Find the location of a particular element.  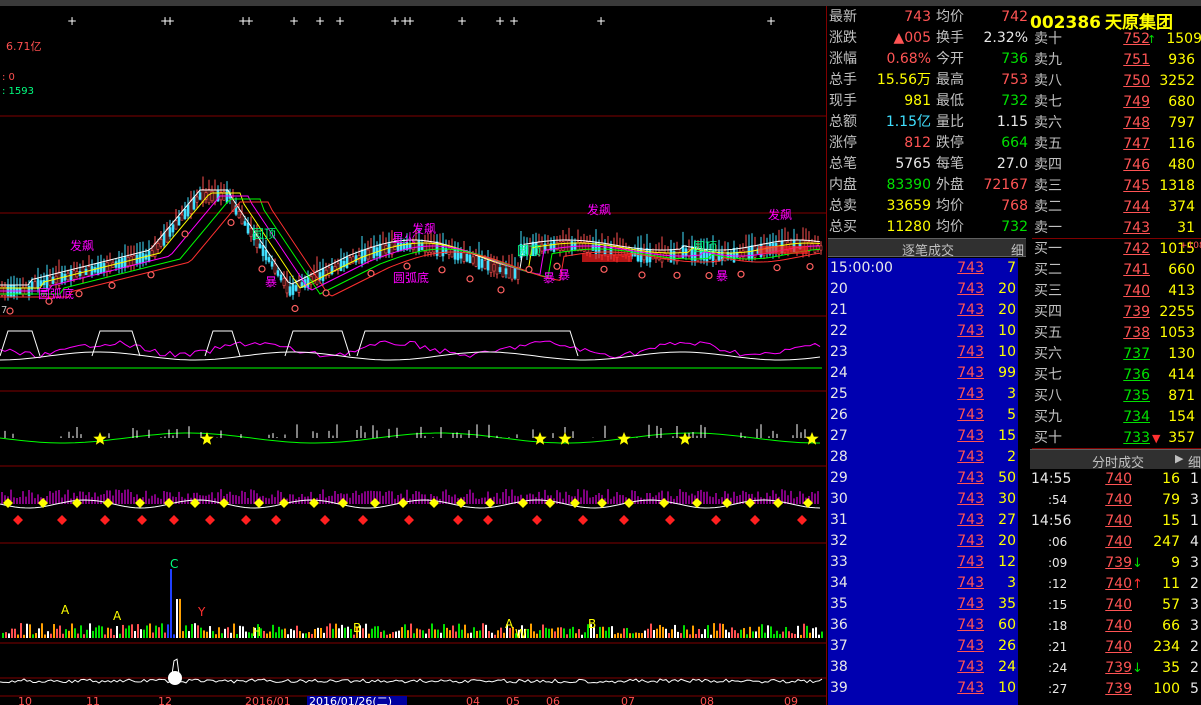

quote-value: 27.0 is located at coordinates (1012, 164).